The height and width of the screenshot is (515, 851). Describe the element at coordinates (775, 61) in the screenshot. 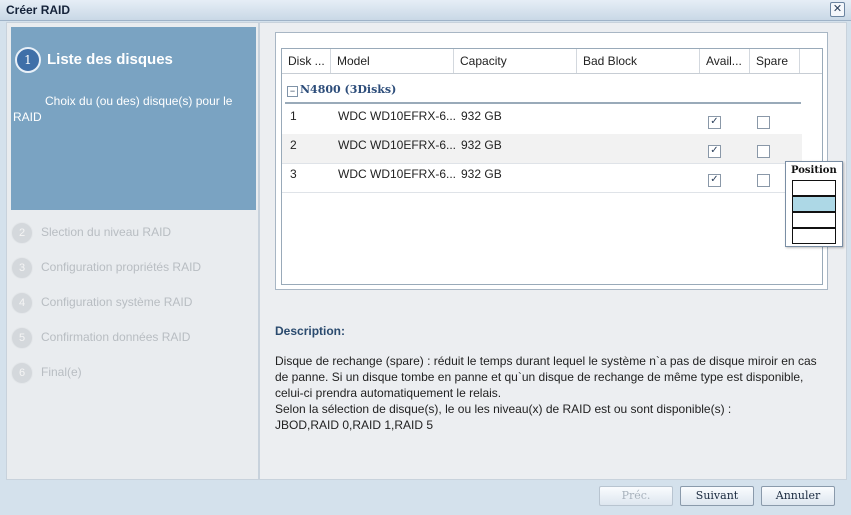

I see `column-header-spare: Spare` at that location.